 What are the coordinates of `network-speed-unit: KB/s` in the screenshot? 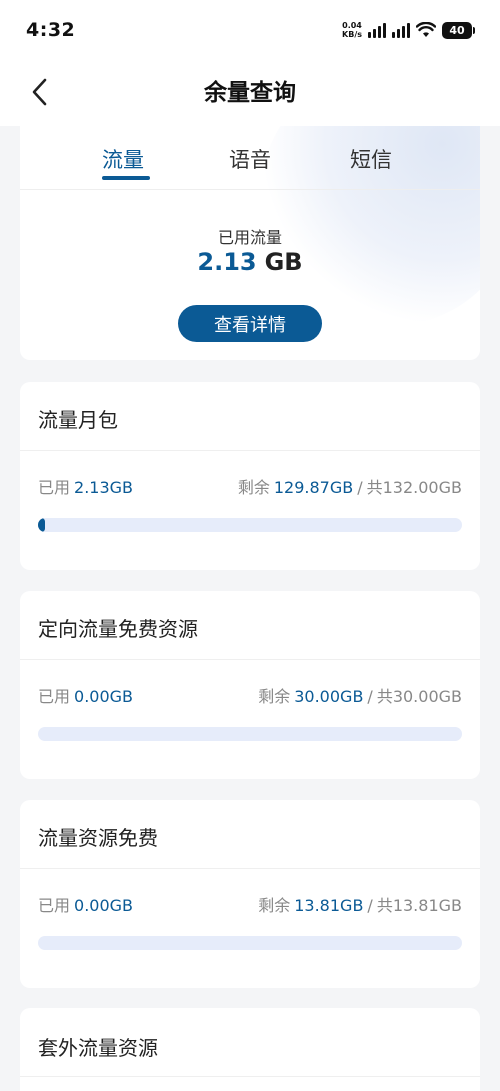 It's located at (352, 34).